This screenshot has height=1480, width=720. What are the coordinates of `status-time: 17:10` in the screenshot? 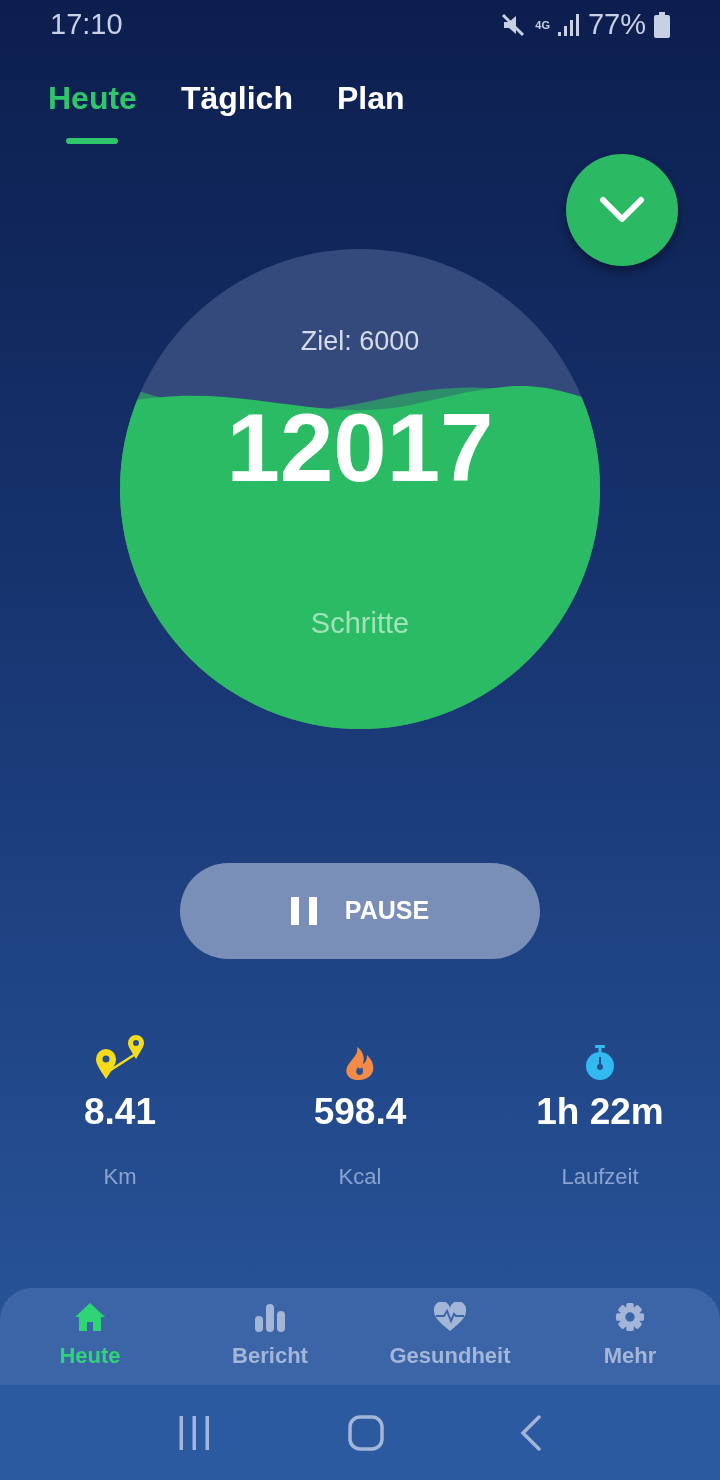 It's located at (86, 25).